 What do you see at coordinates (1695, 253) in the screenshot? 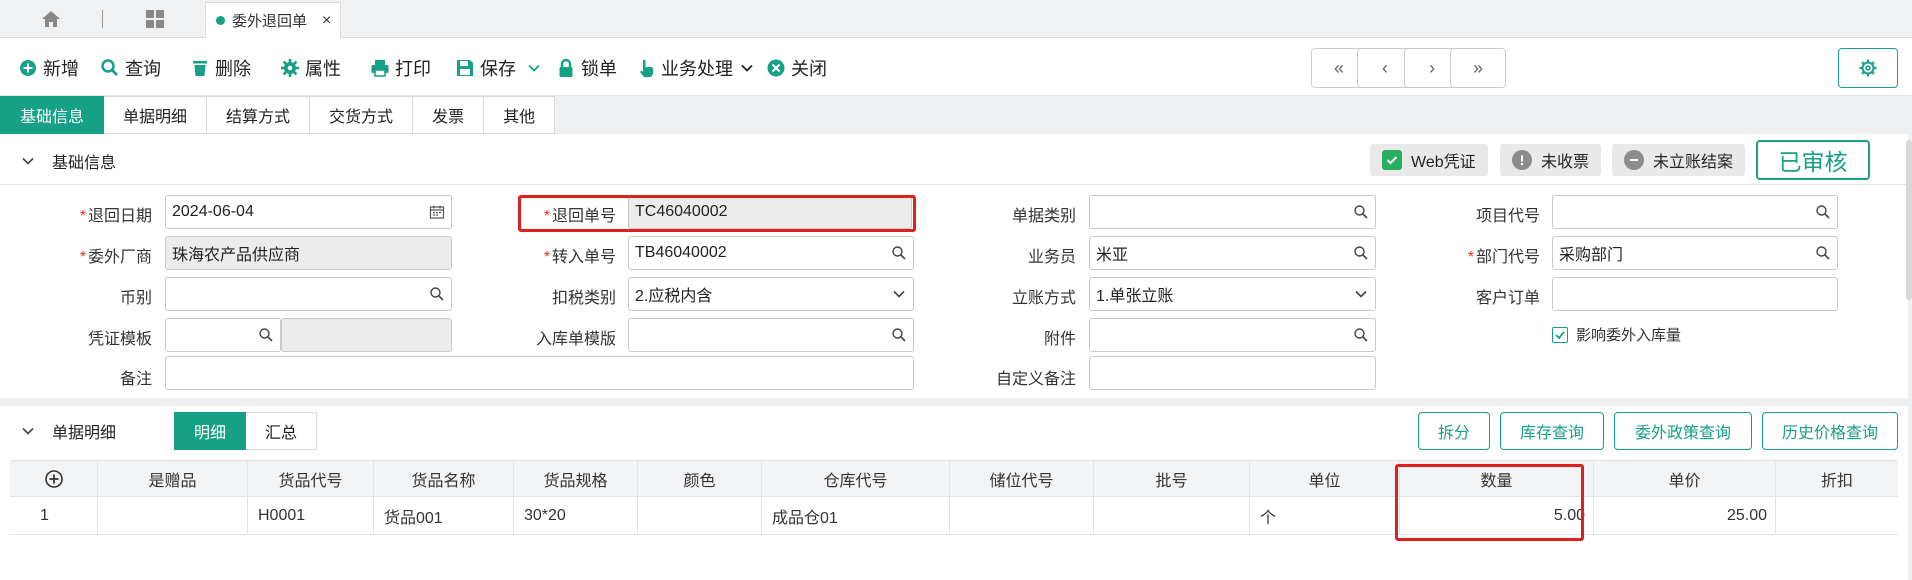
I see `dept-code-field: 采购部门` at bounding box center [1695, 253].